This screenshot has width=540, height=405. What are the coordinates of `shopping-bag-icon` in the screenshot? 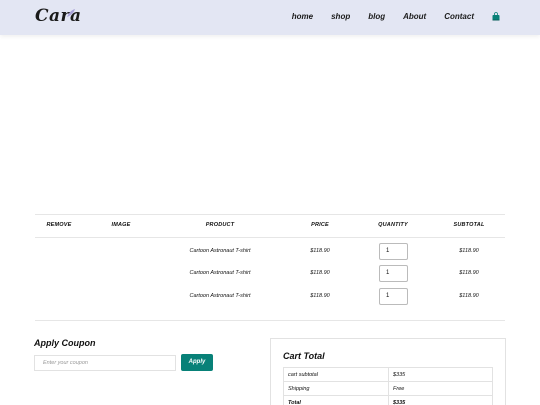 It's located at (496, 16).